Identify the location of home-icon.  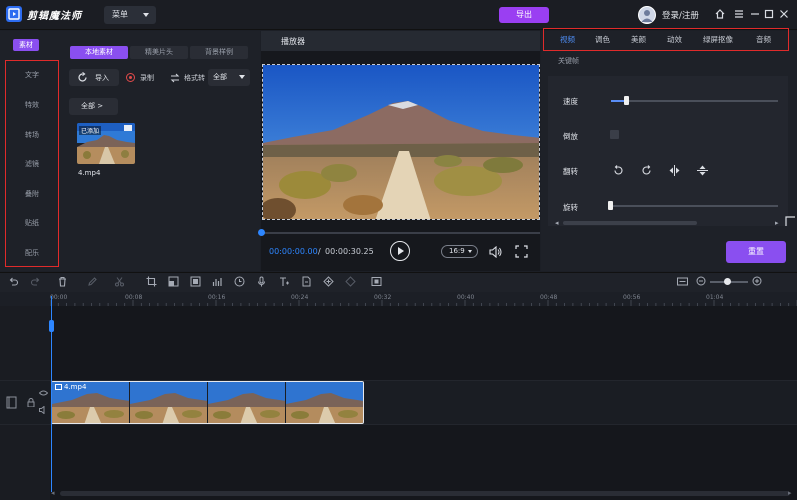
(720, 14).